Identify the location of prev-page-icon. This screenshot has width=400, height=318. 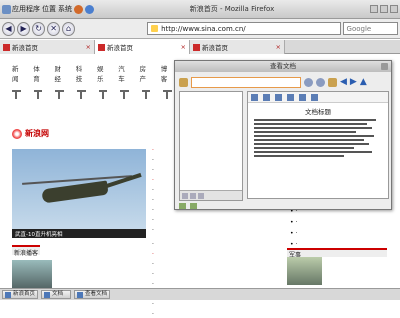
(266, 97).